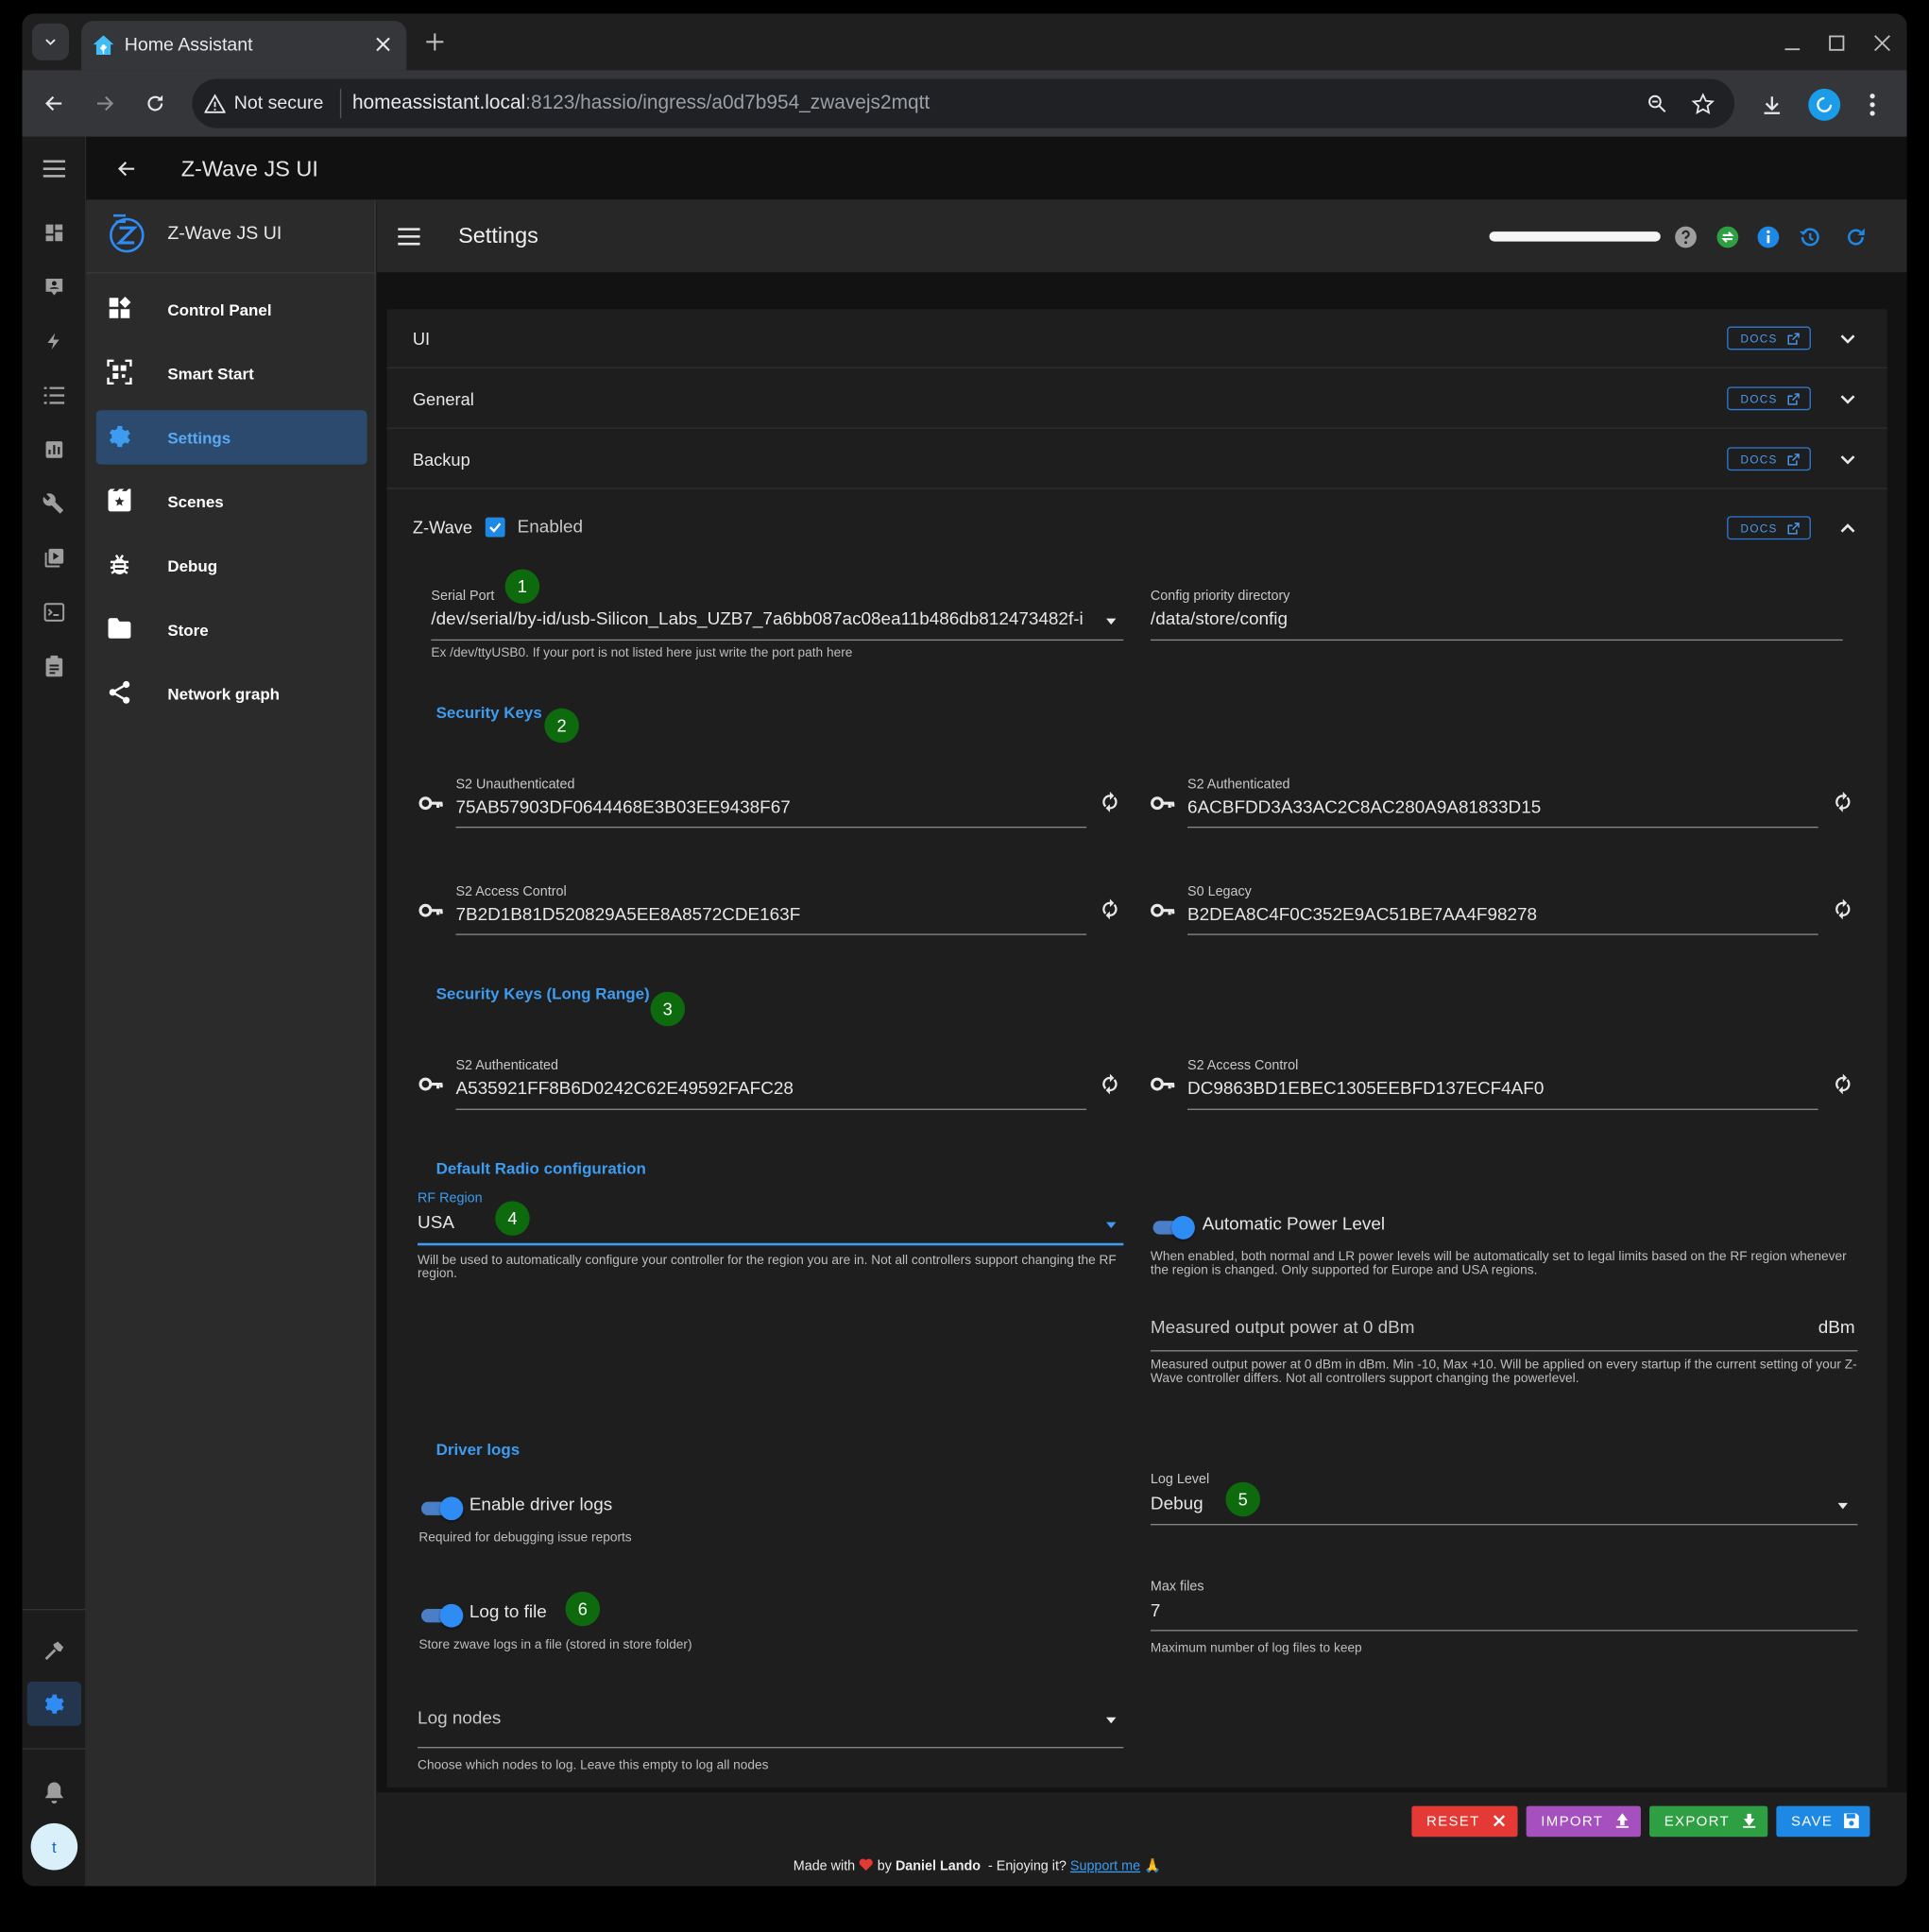 This screenshot has width=1929, height=1932. Describe the element at coordinates (1495, 1089) in the screenshot. I see `lr-s2-access-input: DC9863BD1EBEC1305EEBFD137ECF4AF0` at that location.